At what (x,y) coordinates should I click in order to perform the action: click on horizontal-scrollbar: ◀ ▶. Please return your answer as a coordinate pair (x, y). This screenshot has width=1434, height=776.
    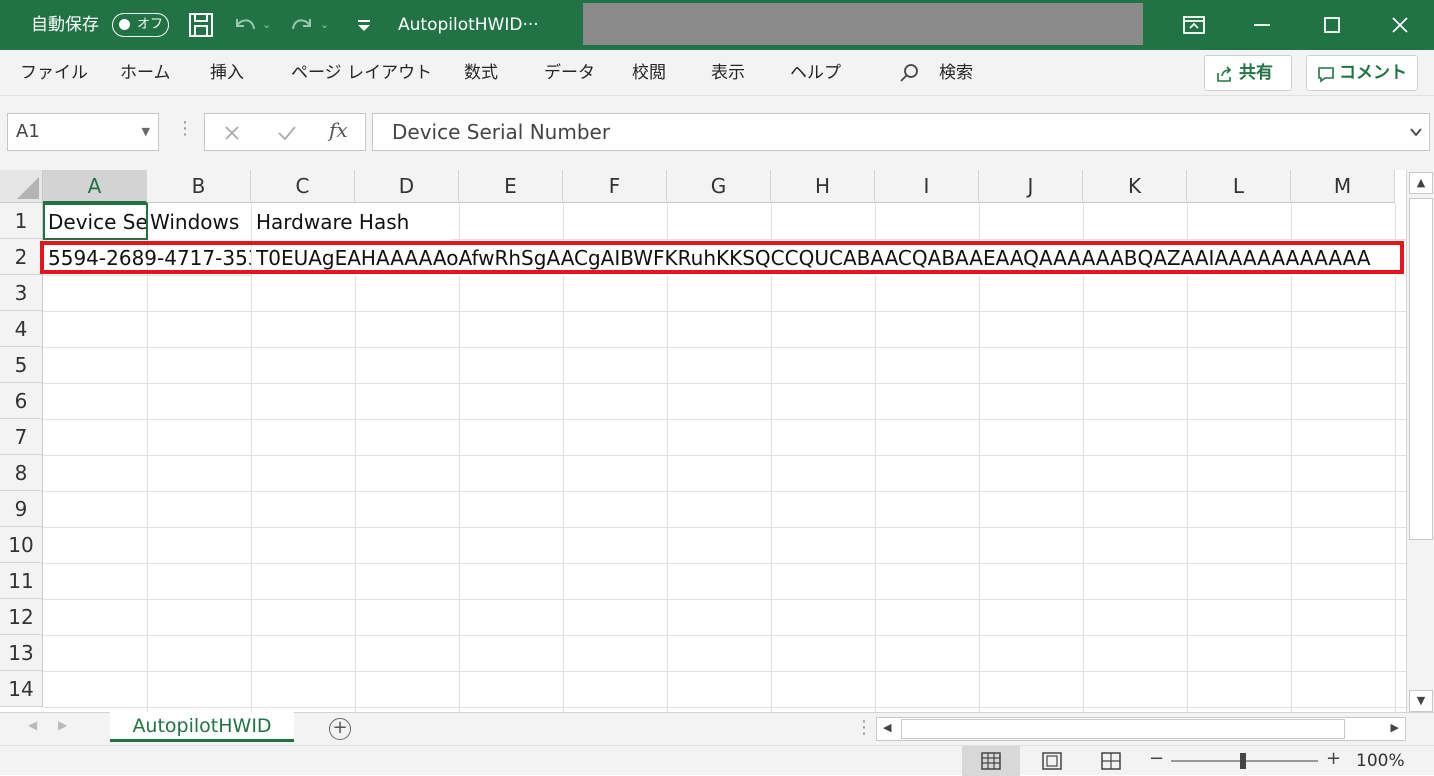
    Looking at the image, I should click on (1141, 729).